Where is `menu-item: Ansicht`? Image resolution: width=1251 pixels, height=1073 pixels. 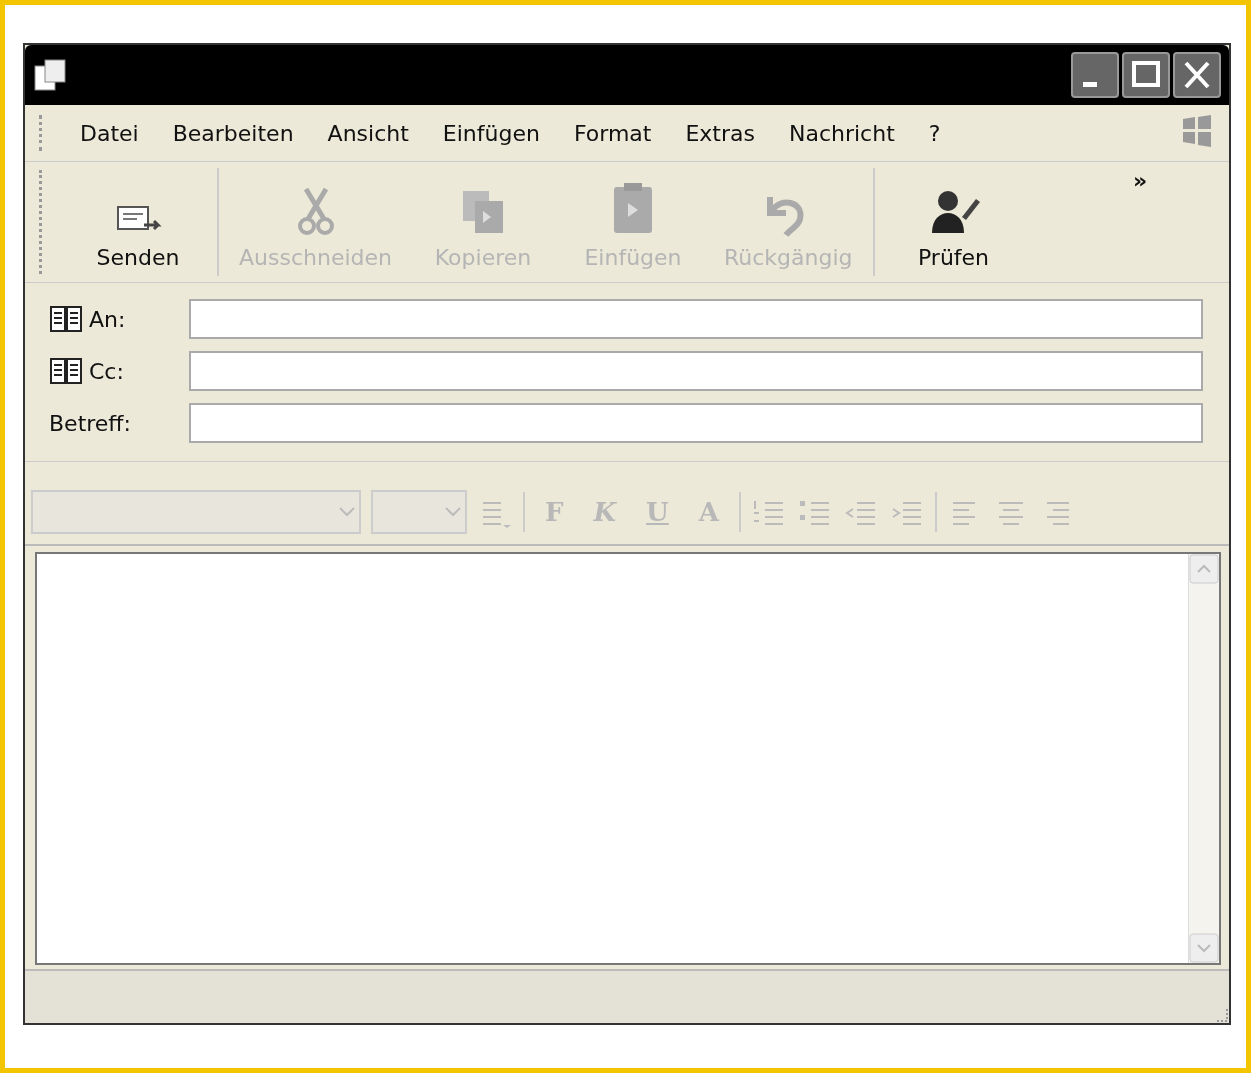
menu-item: Ansicht is located at coordinates (368, 133).